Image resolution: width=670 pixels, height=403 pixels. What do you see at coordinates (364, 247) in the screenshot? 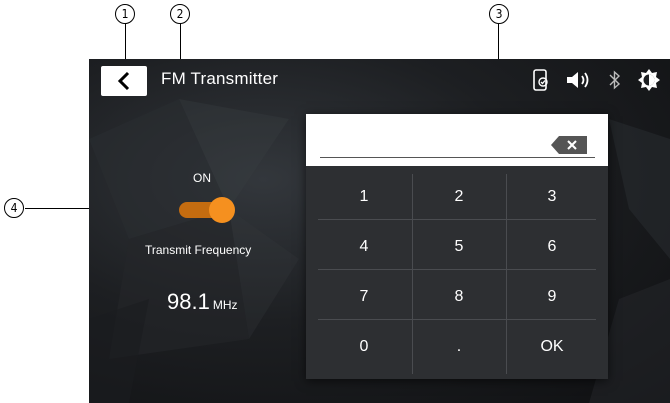
I see `key-4: 4` at bounding box center [364, 247].